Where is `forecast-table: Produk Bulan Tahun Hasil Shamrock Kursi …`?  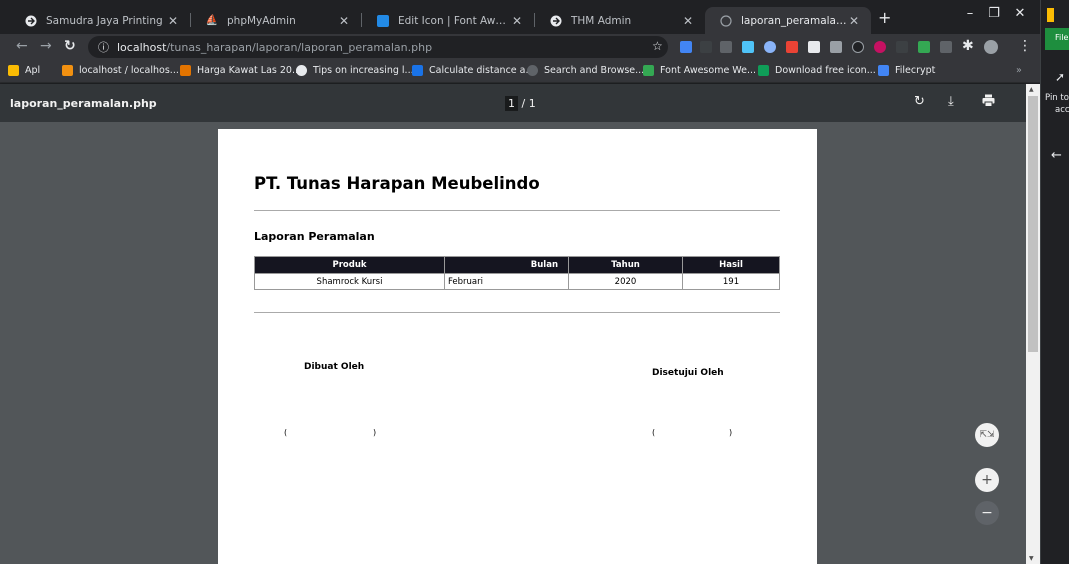 forecast-table: Produk Bulan Tahun Hasil Shamrock Kursi … is located at coordinates (517, 273).